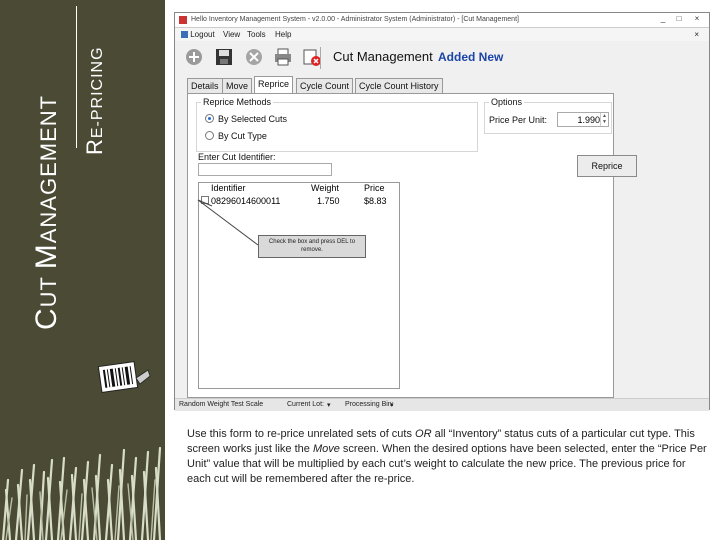  What do you see at coordinates (312, 246) in the screenshot?
I see `callout-note: Check the box and press DEL to remove.` at bounding box center [312, 246].